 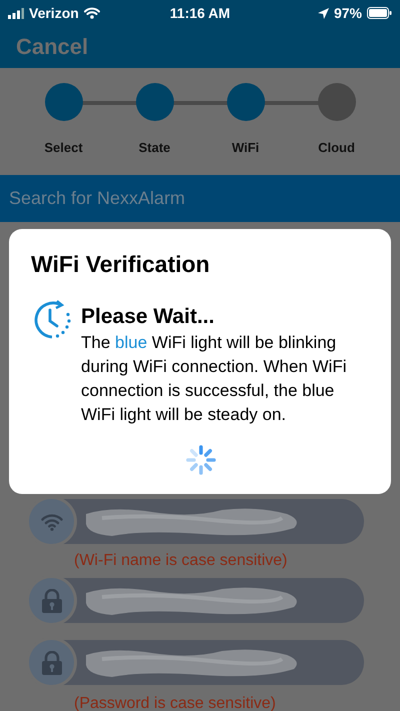 I want to click on step-label: State, so click(x=154, y=147).